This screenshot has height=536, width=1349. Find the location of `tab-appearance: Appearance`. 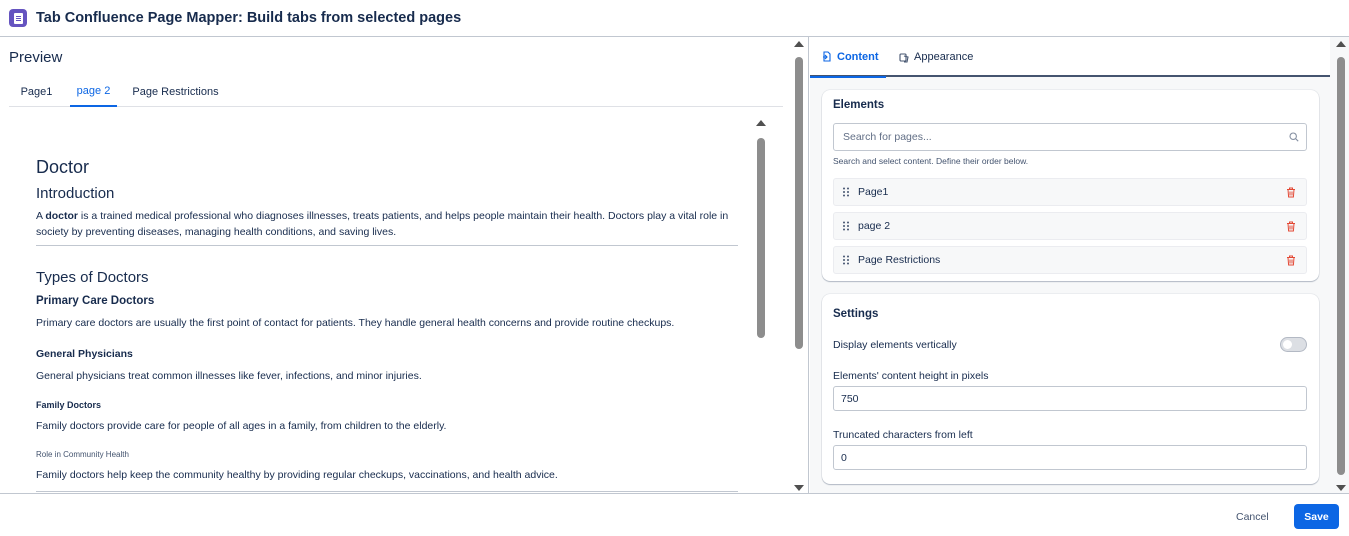

tab-appearance: Appearance is located at coordinates (944, 57).